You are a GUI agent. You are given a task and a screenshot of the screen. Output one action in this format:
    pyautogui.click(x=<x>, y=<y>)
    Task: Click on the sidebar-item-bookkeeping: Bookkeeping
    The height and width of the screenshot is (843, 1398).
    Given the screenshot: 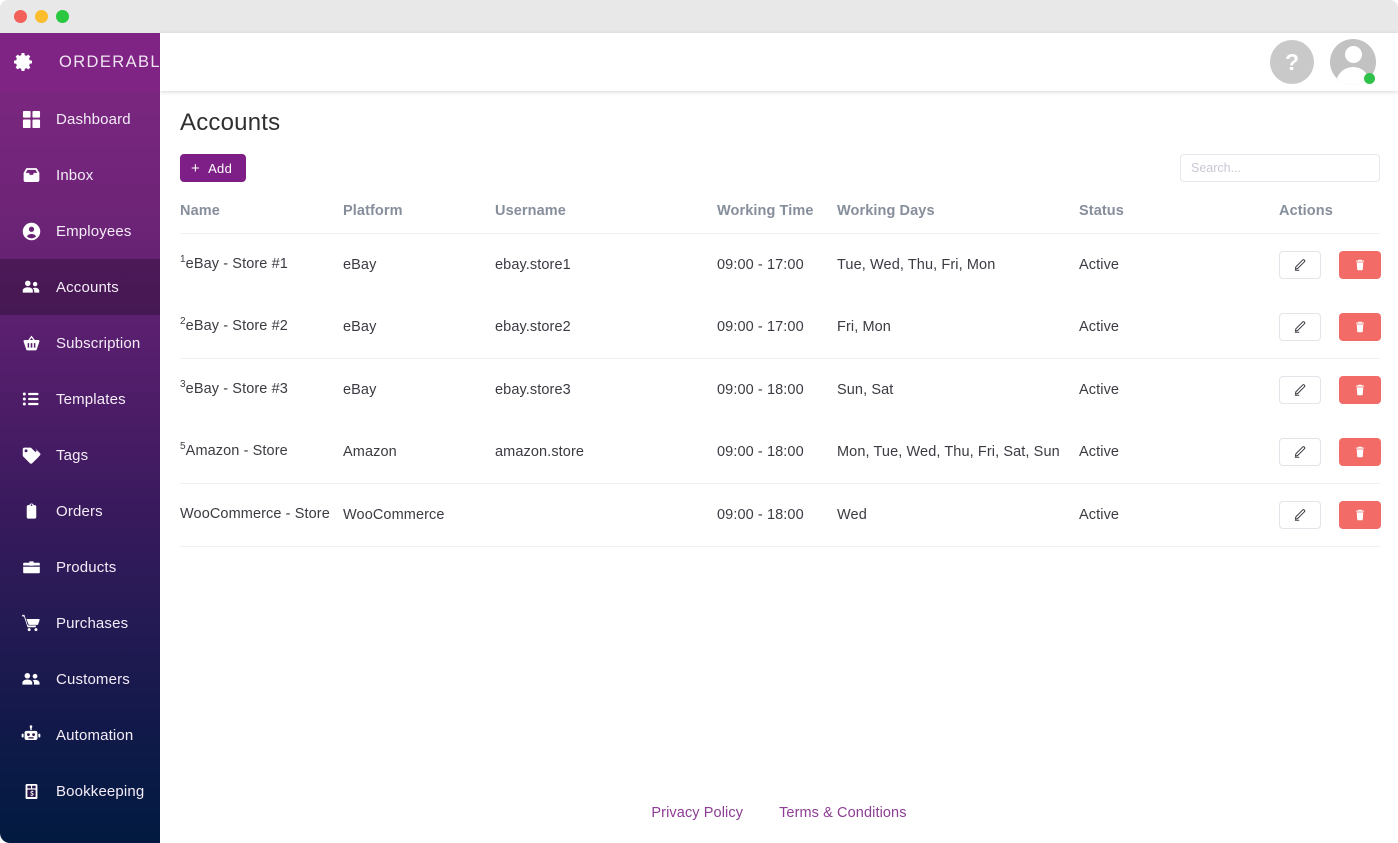 What is the action you would take?
    pyautogui.click(x=80, y=791)
    